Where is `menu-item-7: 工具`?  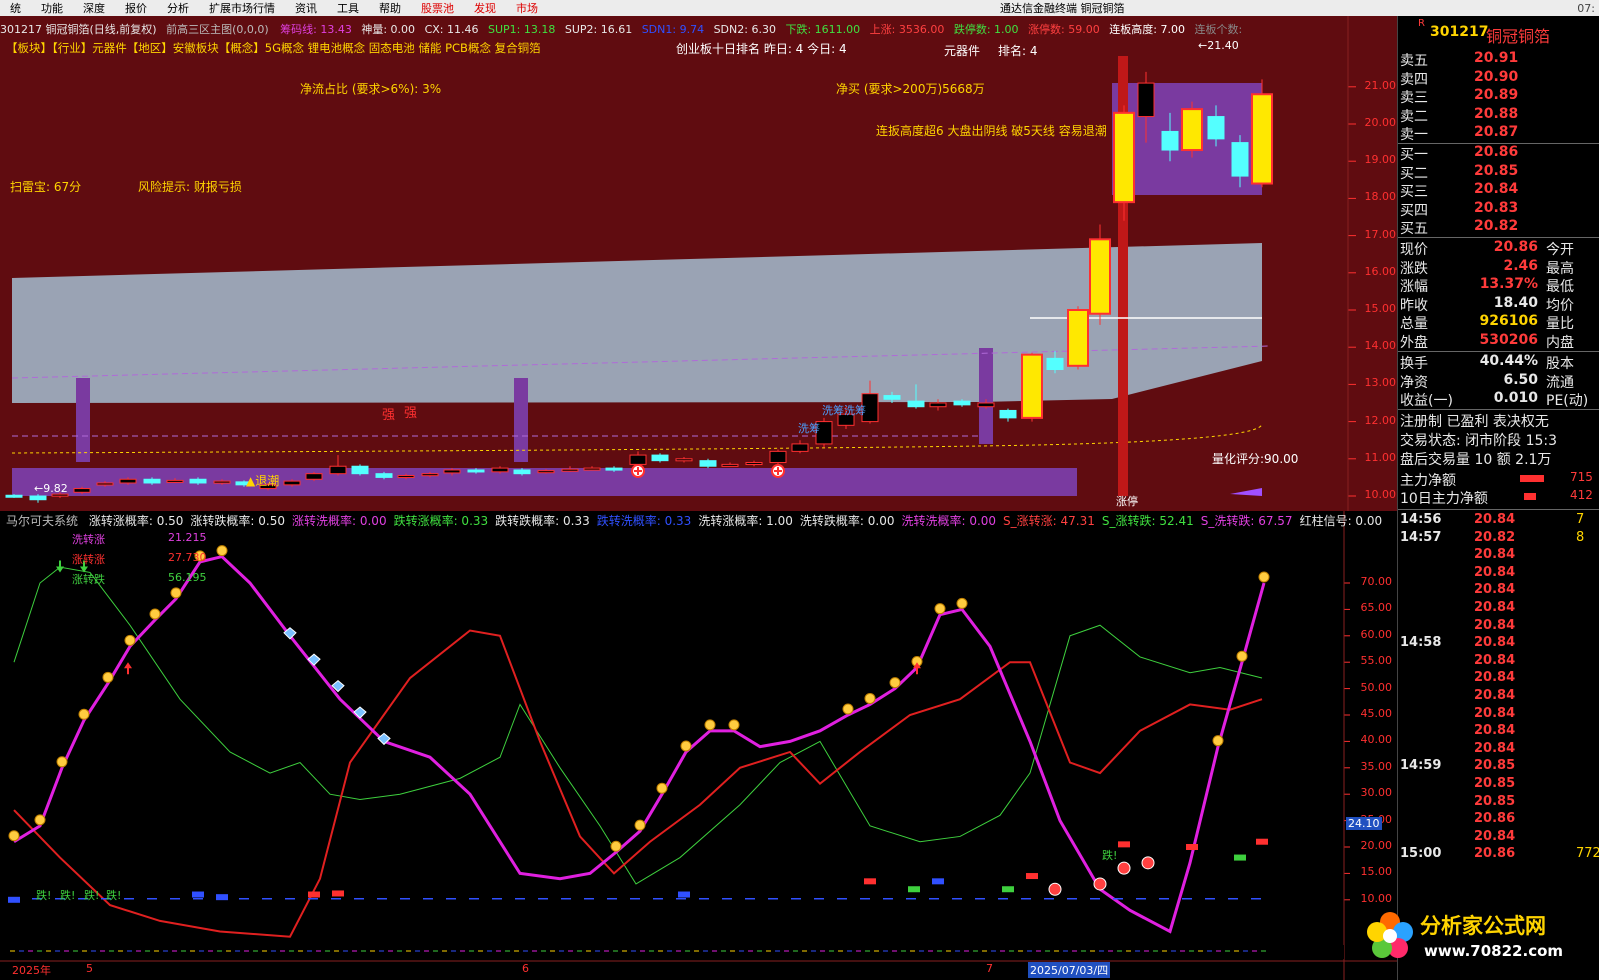
menu-item-7: 工具 is located at coordinates (348, 8).